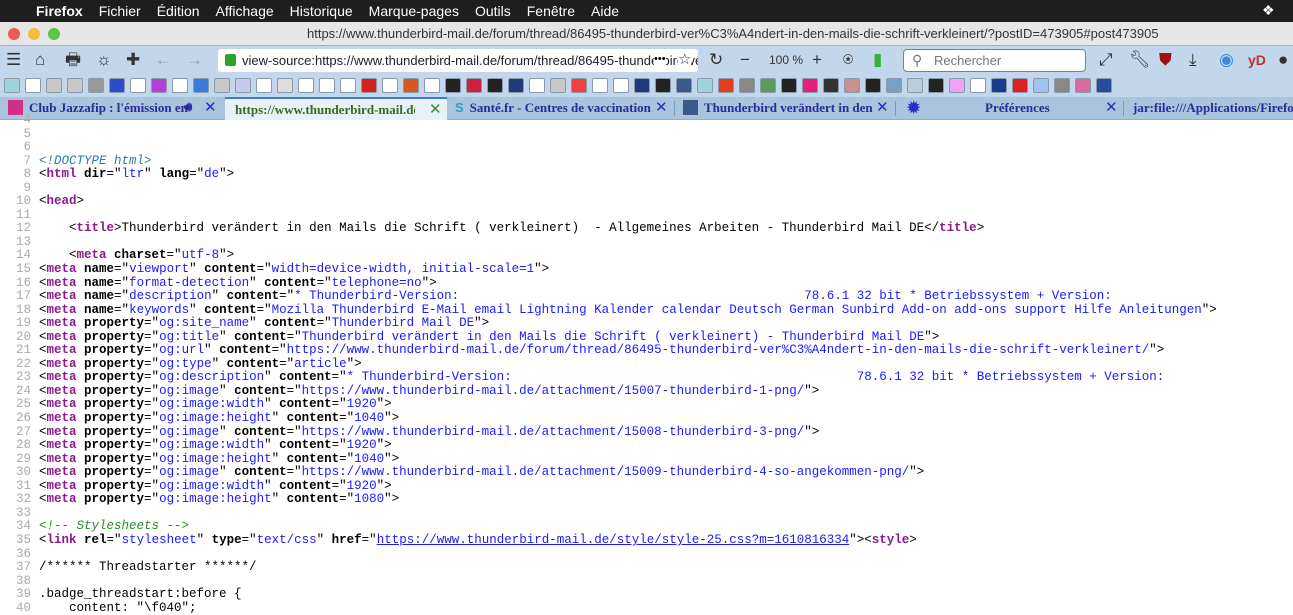 The width and height of the screenshot is (1293, 615). I want to click on dropbox-icon: ❖, so click(1268, 10).